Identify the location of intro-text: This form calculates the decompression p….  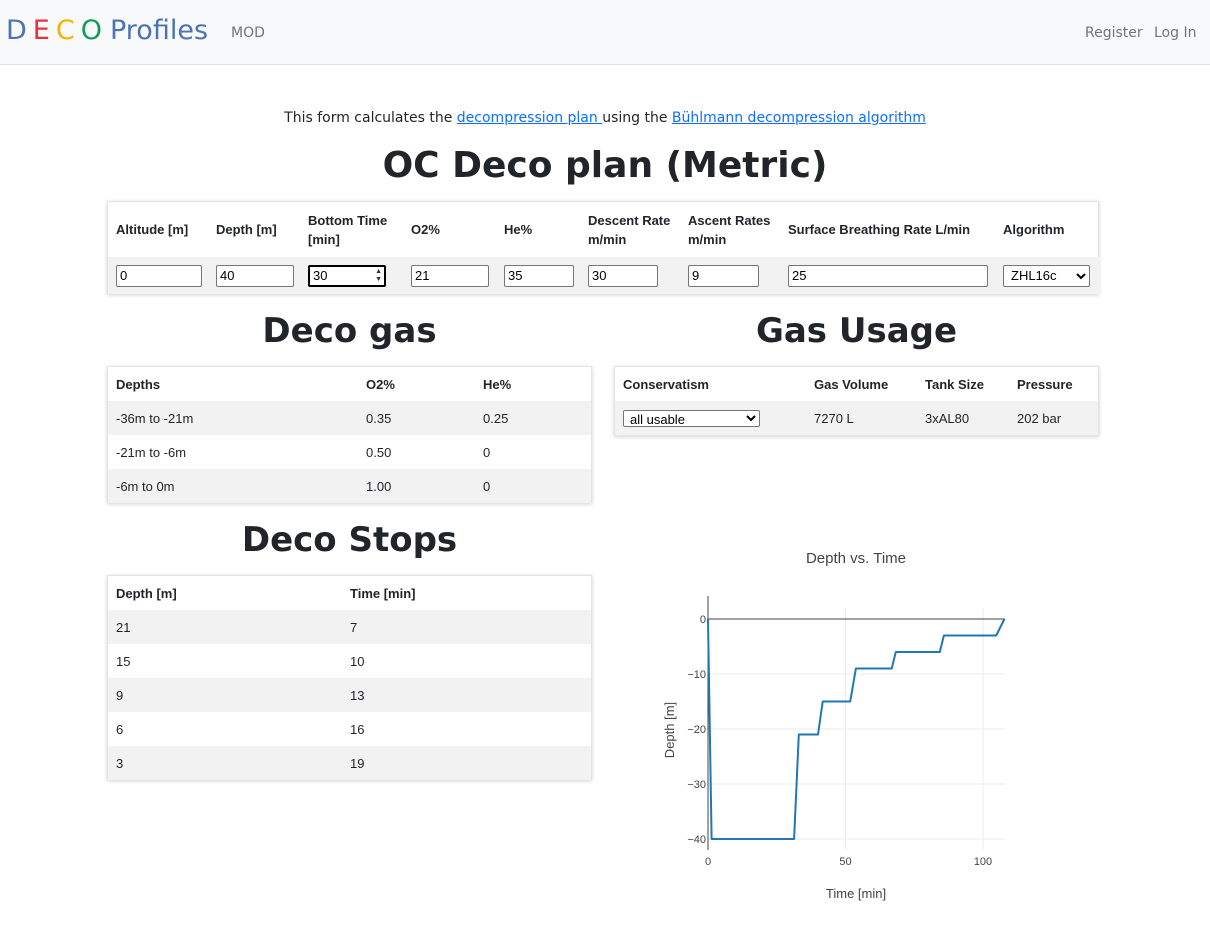
(605, 118).